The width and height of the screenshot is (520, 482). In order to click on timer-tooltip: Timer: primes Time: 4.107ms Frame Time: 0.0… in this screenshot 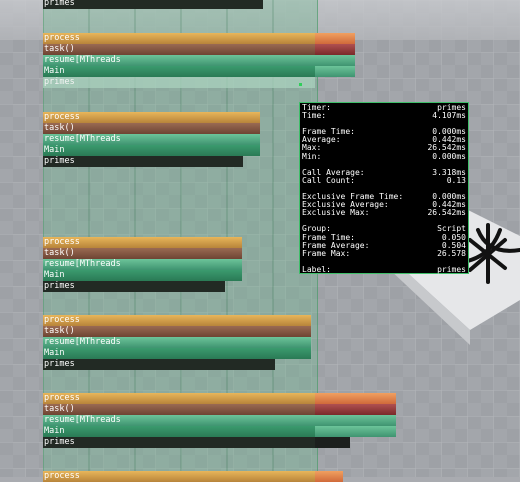, I will do `click(384, 188)`.